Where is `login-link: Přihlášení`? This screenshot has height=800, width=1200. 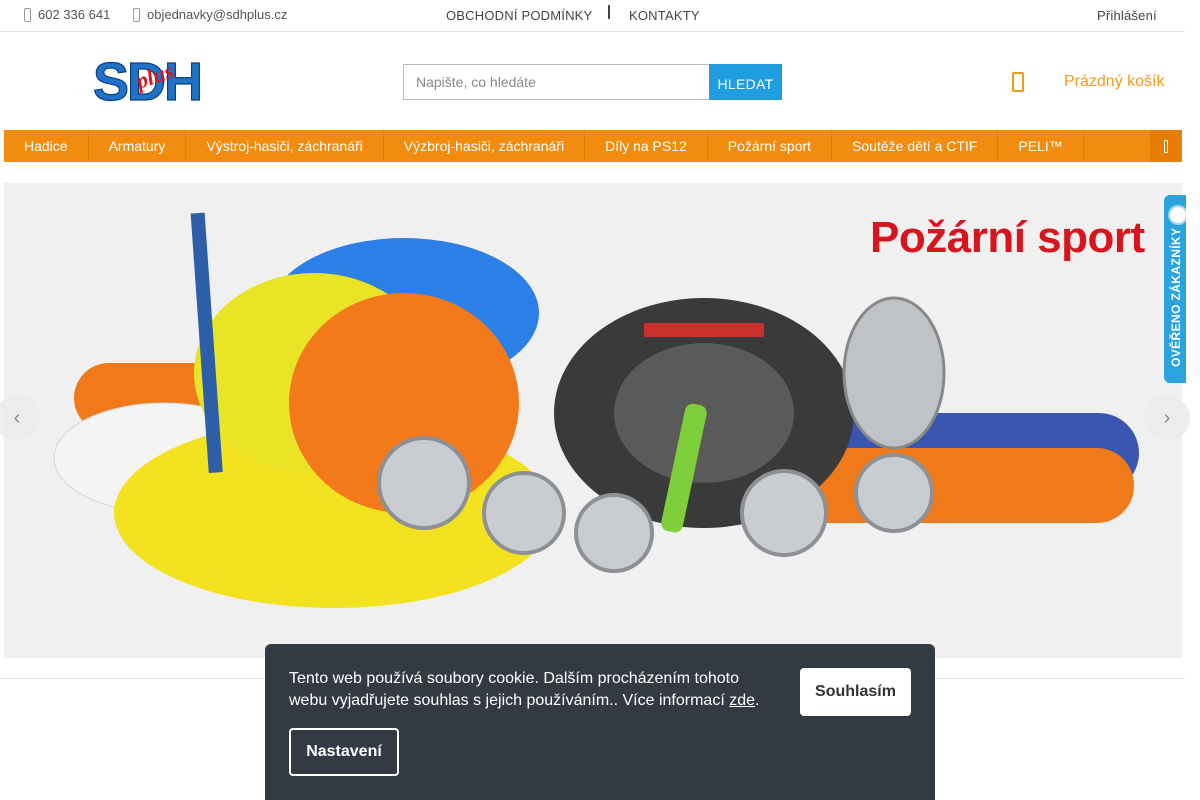
login-link: Přihlášení is located at coordinates (1127, 15).